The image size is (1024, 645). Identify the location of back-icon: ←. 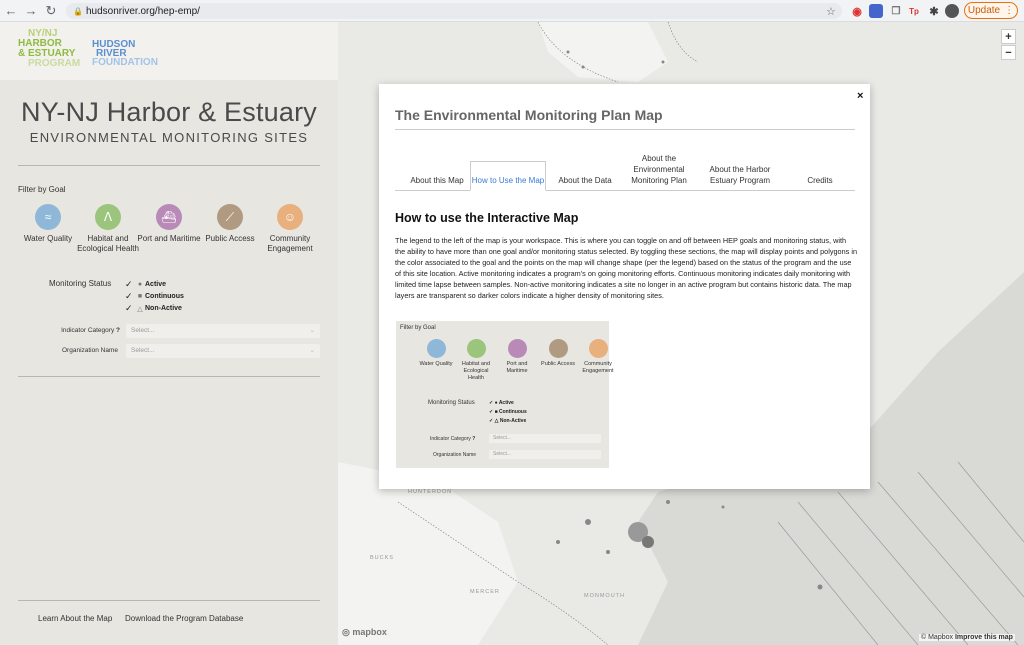
(11, 11).